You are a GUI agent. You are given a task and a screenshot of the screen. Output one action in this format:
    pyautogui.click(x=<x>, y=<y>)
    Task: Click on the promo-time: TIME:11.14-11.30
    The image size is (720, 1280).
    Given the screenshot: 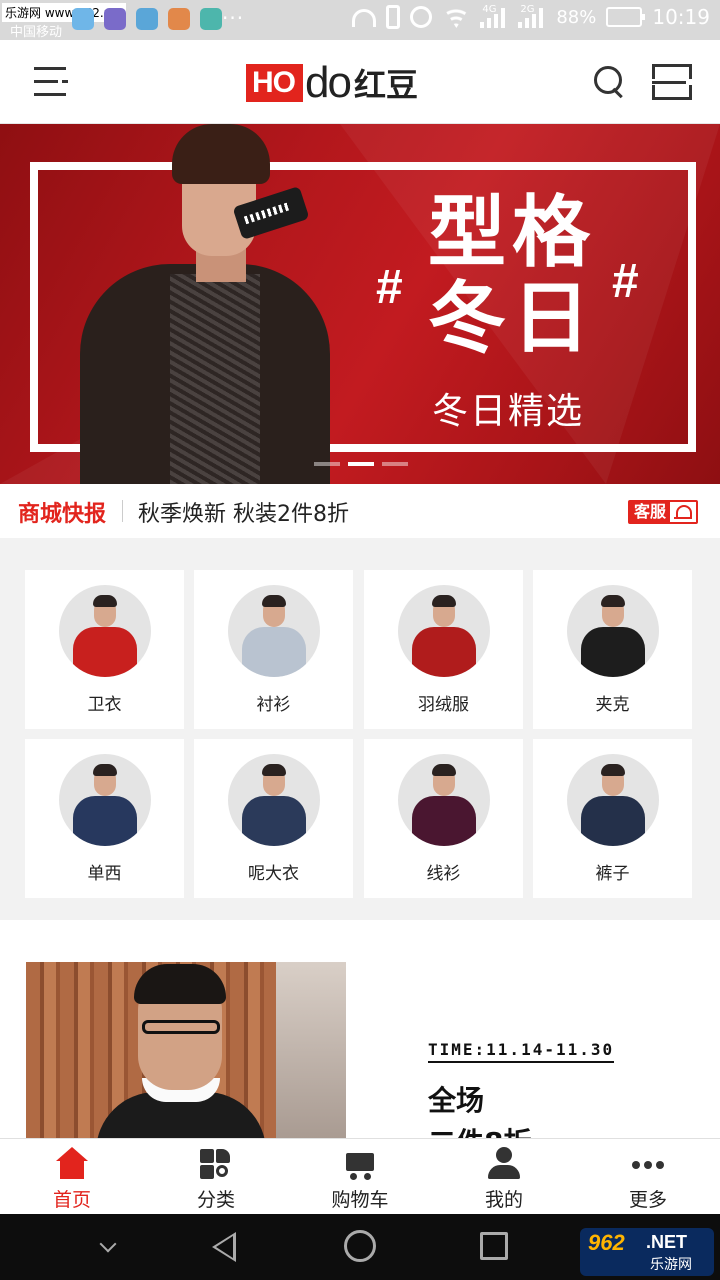 What is the action you would take?
    pyautogui.click(x=521, y=1051)
    